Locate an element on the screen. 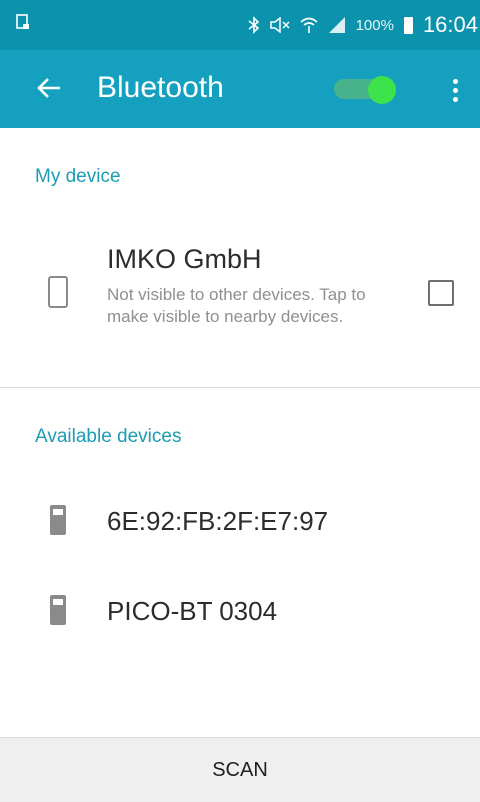  battery-percent: 100% is located at coordinates (374, 25).